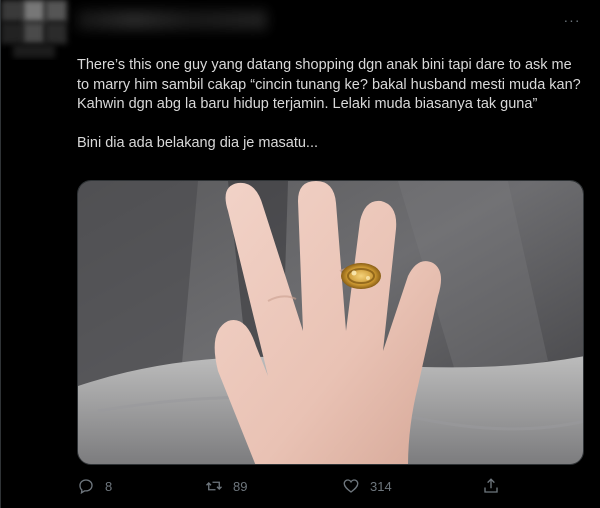 This screenshot has height=508, width=600. I want to click on user-name-blurred, so click(172, 20).